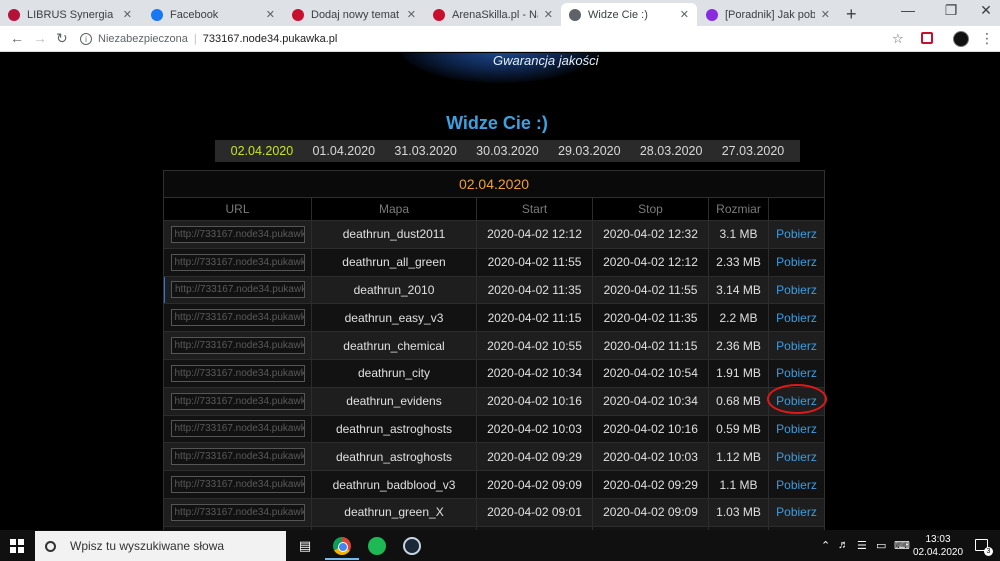  What do you see at coordinates (843, 545) in the screenshot?
I see `speaker-icon: ♬` at bounding box center [843, 545].